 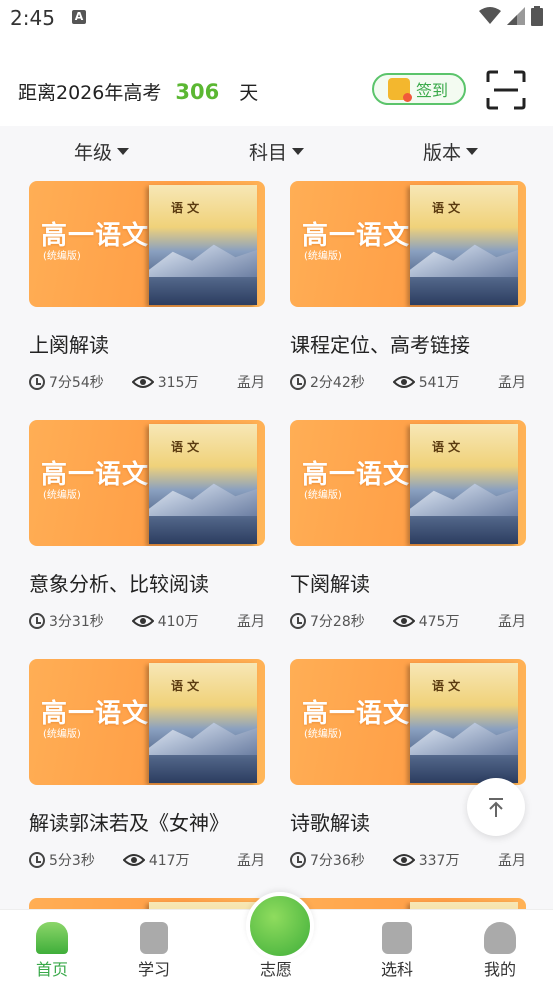 I want to click on status-time: 2:45, so click(x=32, y=18).